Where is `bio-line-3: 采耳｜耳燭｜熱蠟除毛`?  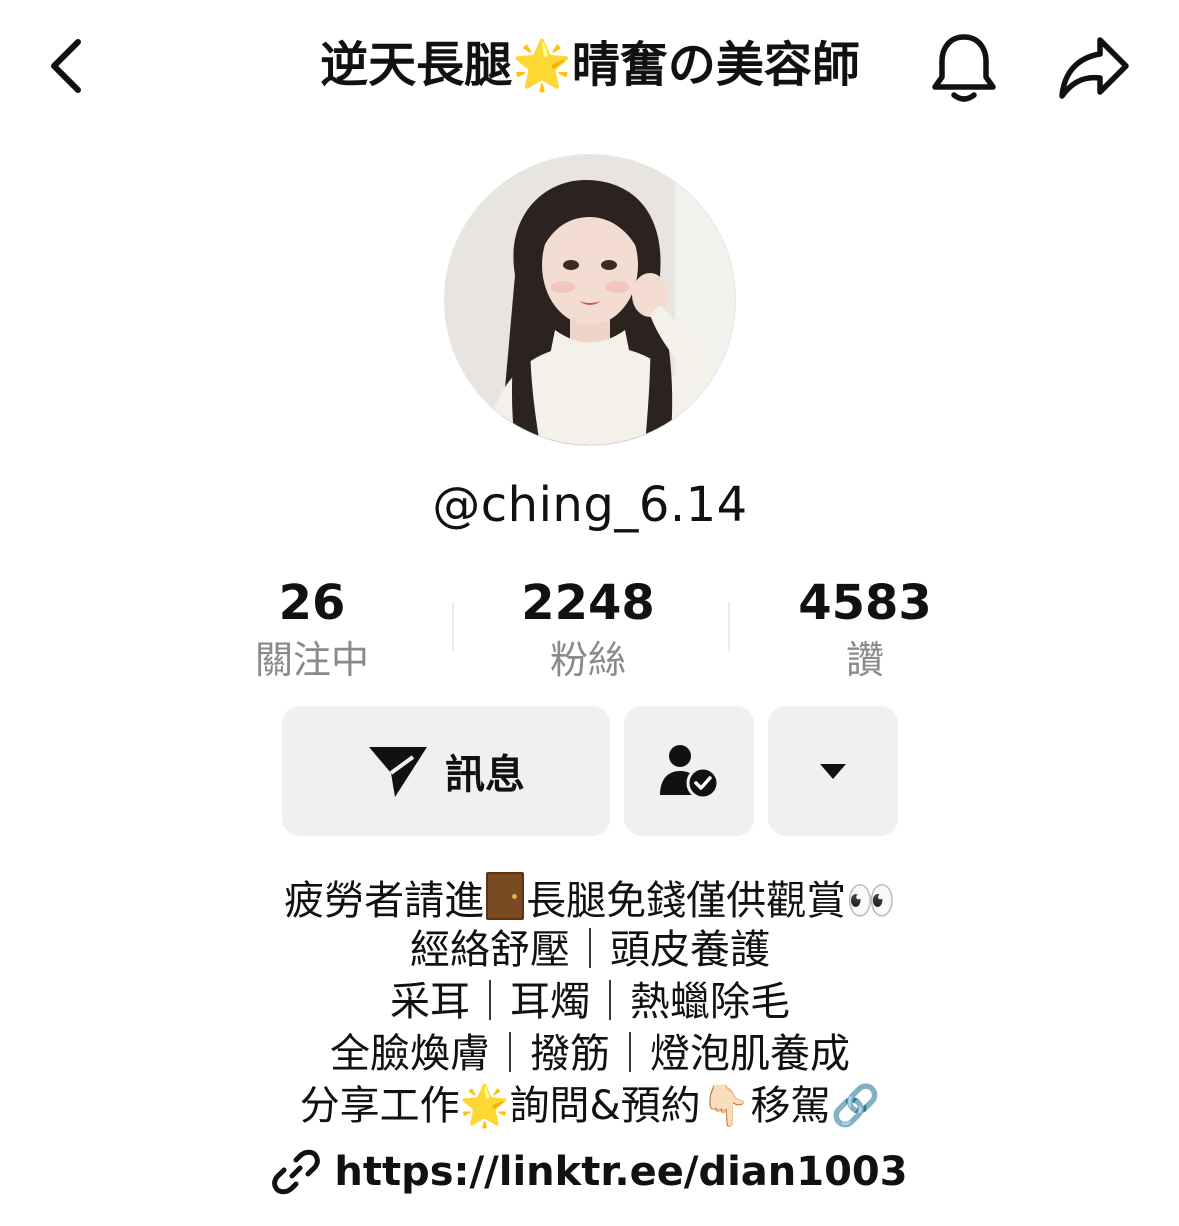 bio-line-3: 采耳｜耳燭｜熱蠟除毛 is located at coordinates (590, 1002).